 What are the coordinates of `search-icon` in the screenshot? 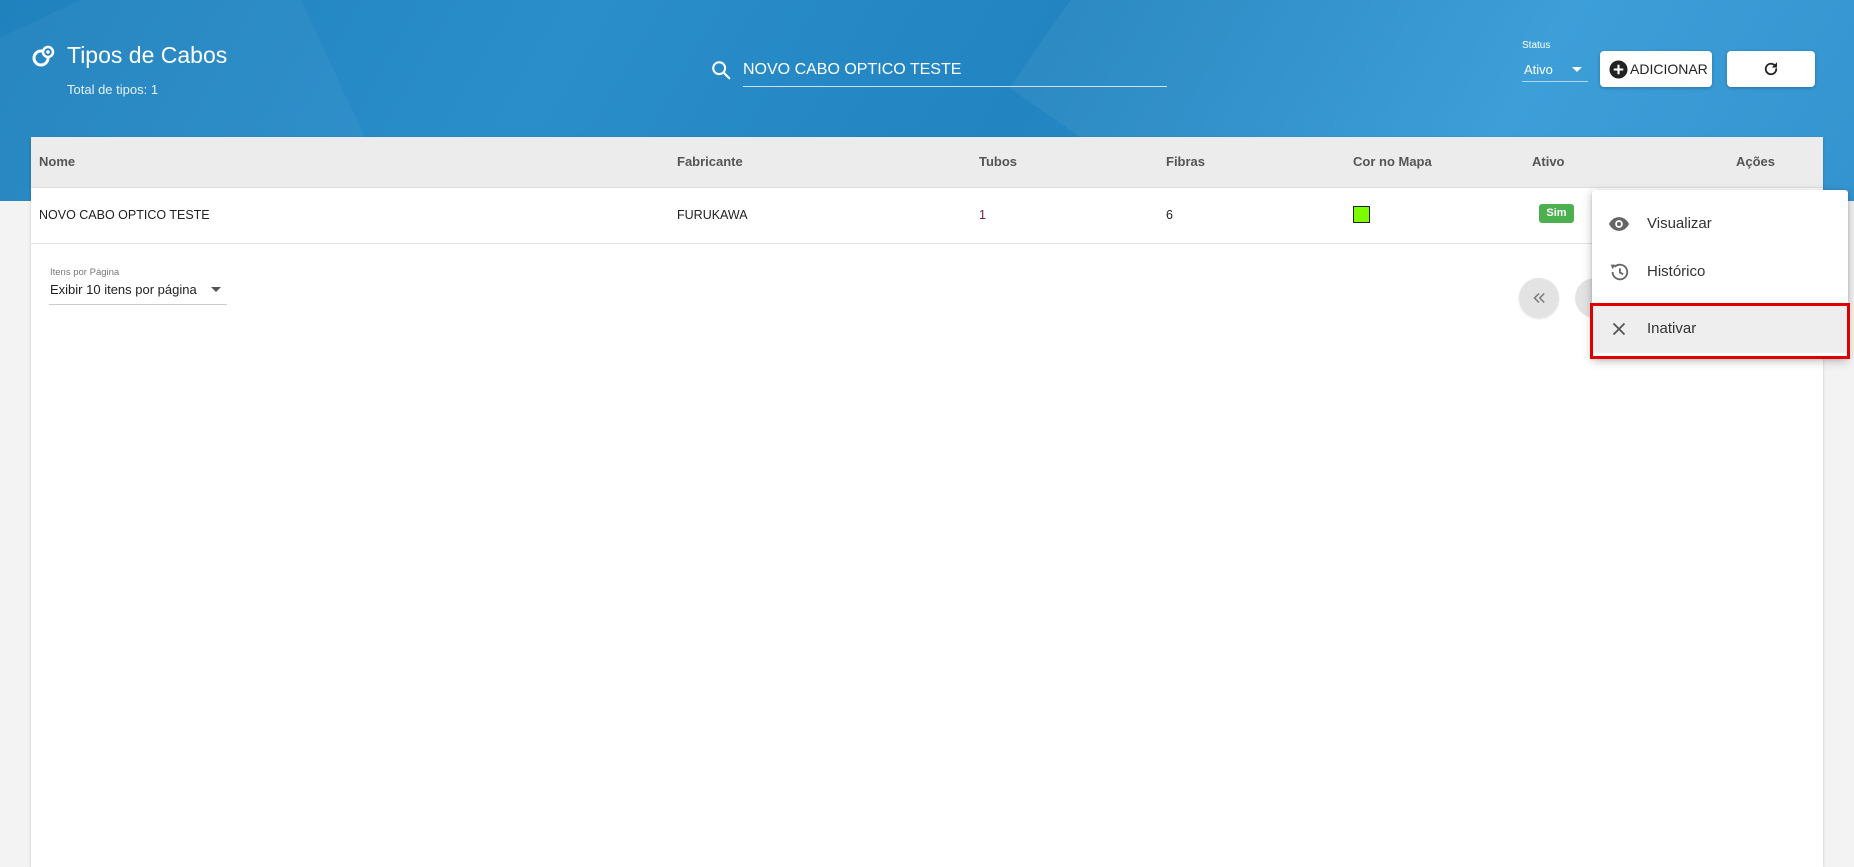 It's located at (721, 70).